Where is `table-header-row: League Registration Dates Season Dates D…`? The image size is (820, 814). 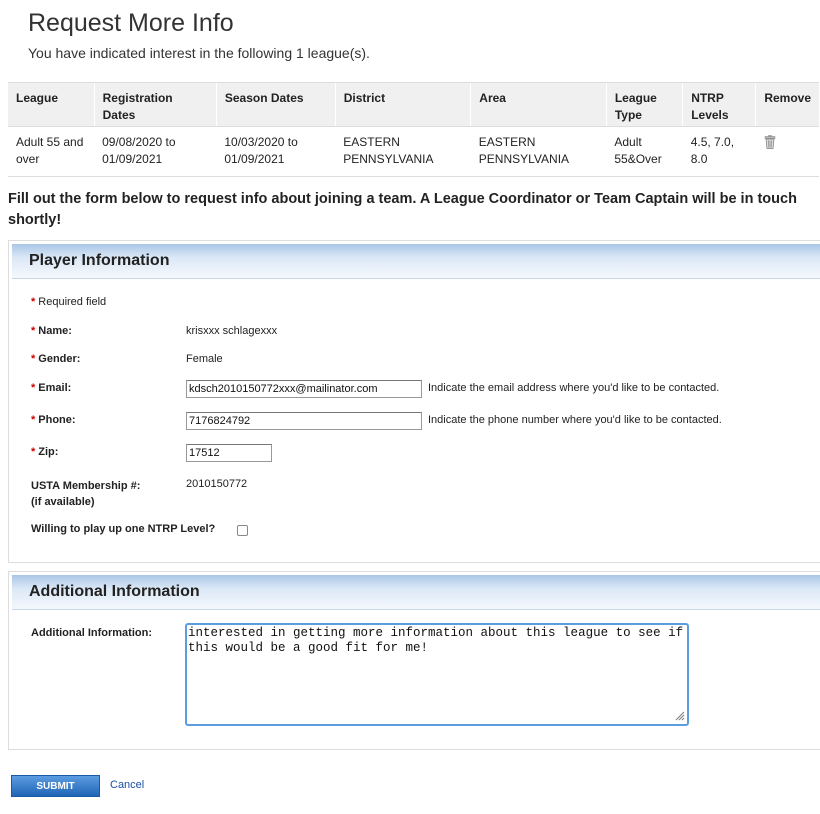 table-header-row: League Registration Dates Season Dates D… is located at coordinates (413, 104).